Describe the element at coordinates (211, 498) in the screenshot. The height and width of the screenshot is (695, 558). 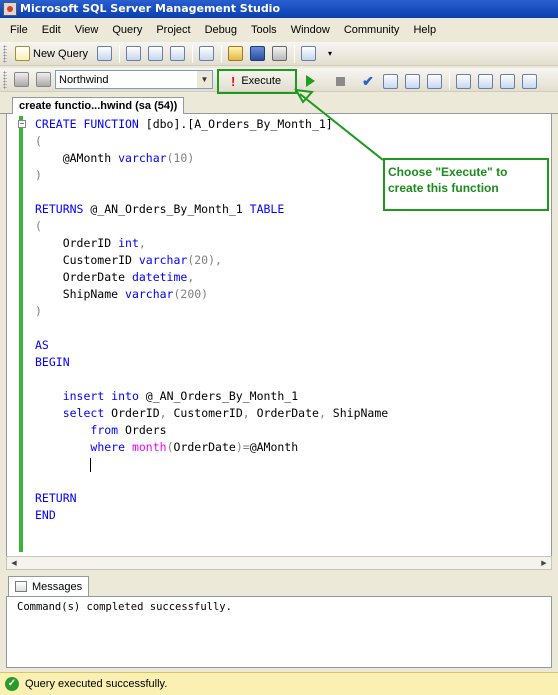
I see `code-line: RETURN` at that location.